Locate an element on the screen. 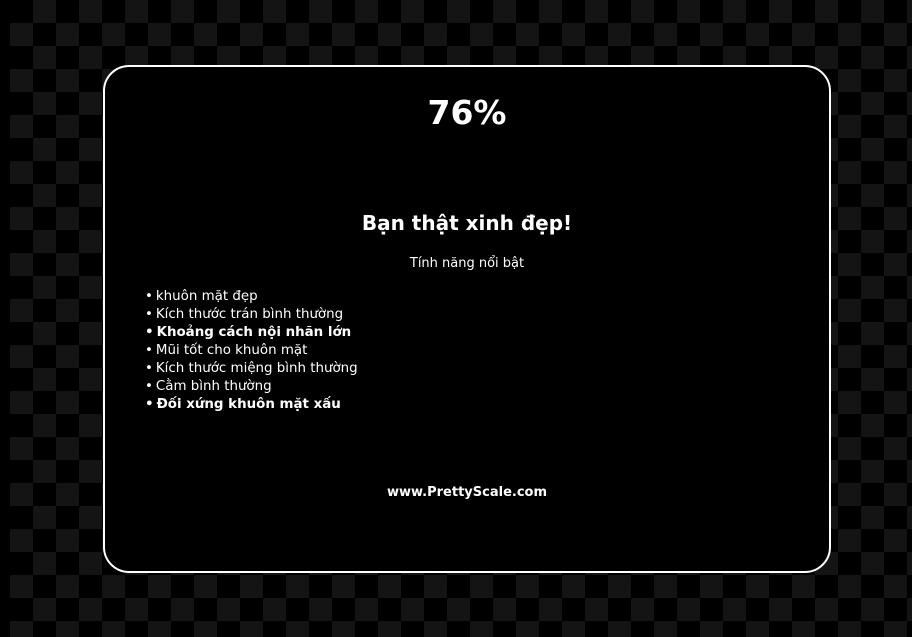  feature-item: • Khoảng cách nội nhãn lớn is located at coordinates (251, 333).